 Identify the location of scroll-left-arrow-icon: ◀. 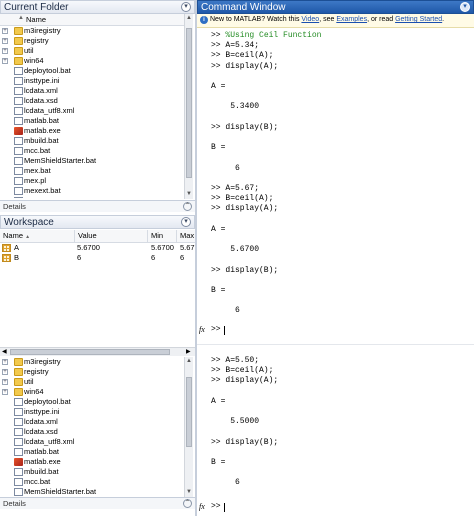
(4, 352).